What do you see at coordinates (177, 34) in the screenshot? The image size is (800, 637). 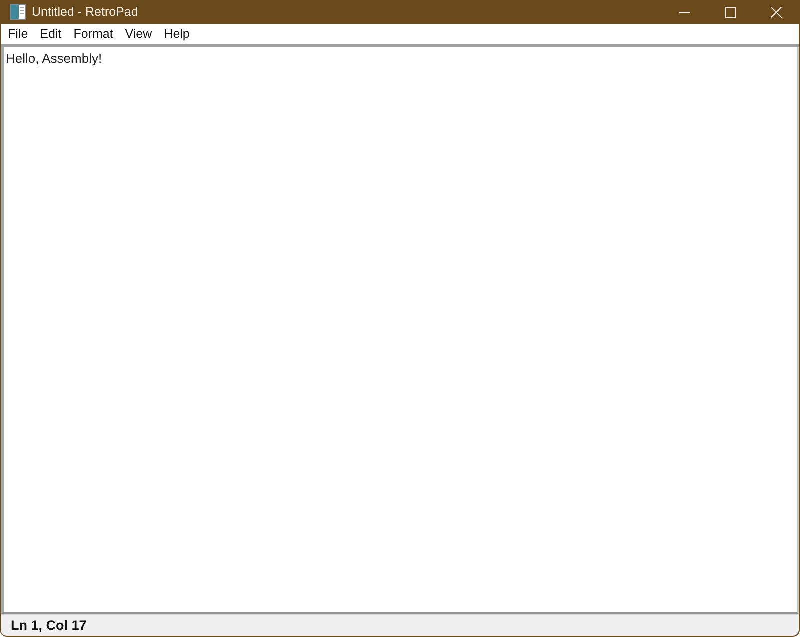 I see `menu-item: Help` at bounding box center [177, 34].